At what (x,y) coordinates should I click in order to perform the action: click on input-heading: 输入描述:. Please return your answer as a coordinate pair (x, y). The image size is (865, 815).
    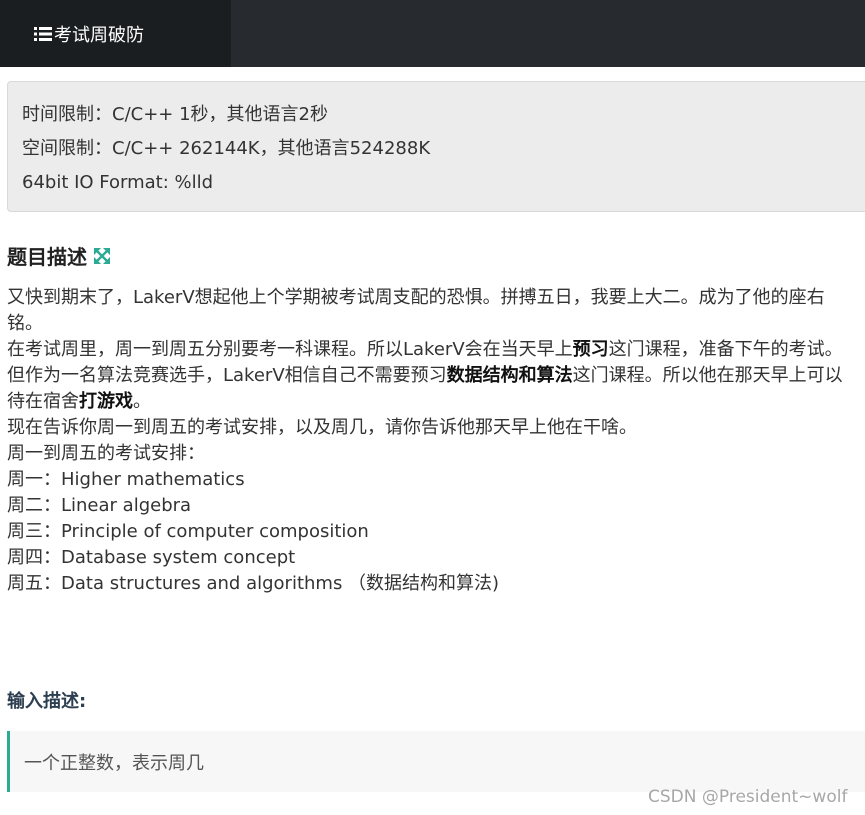
    Looking at the image, I should click on (47, 701).